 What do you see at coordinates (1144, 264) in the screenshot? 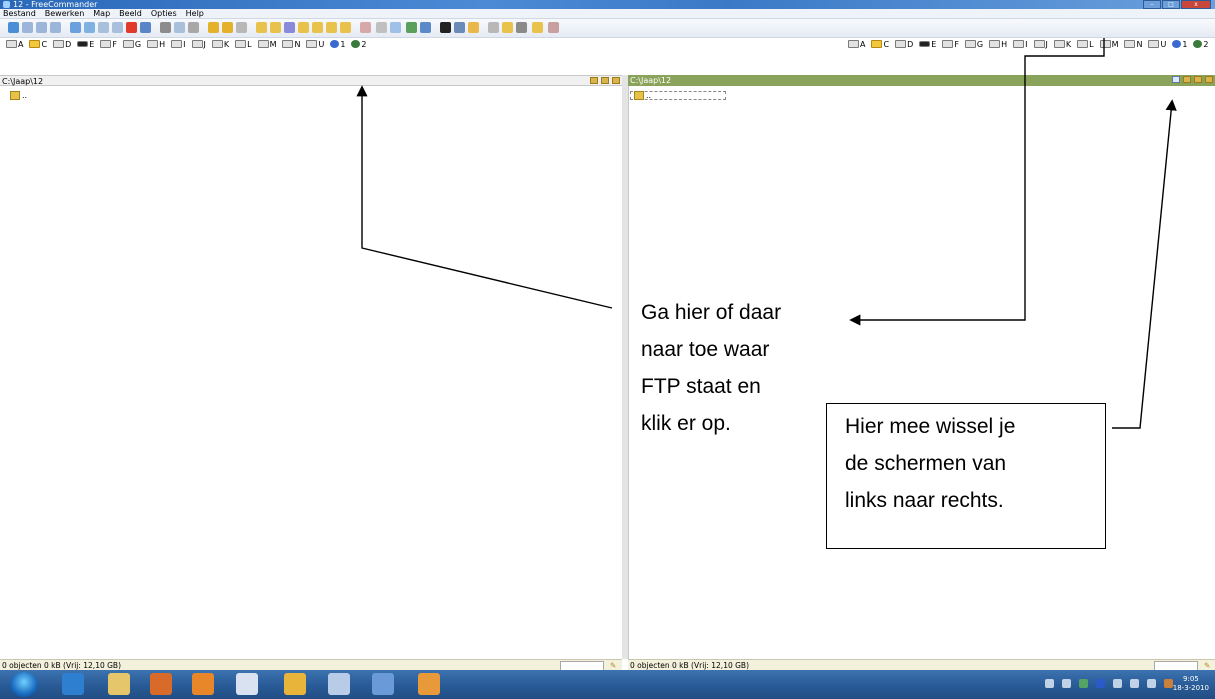
I see `arrow-swap` at bounding box center [1144, 264].